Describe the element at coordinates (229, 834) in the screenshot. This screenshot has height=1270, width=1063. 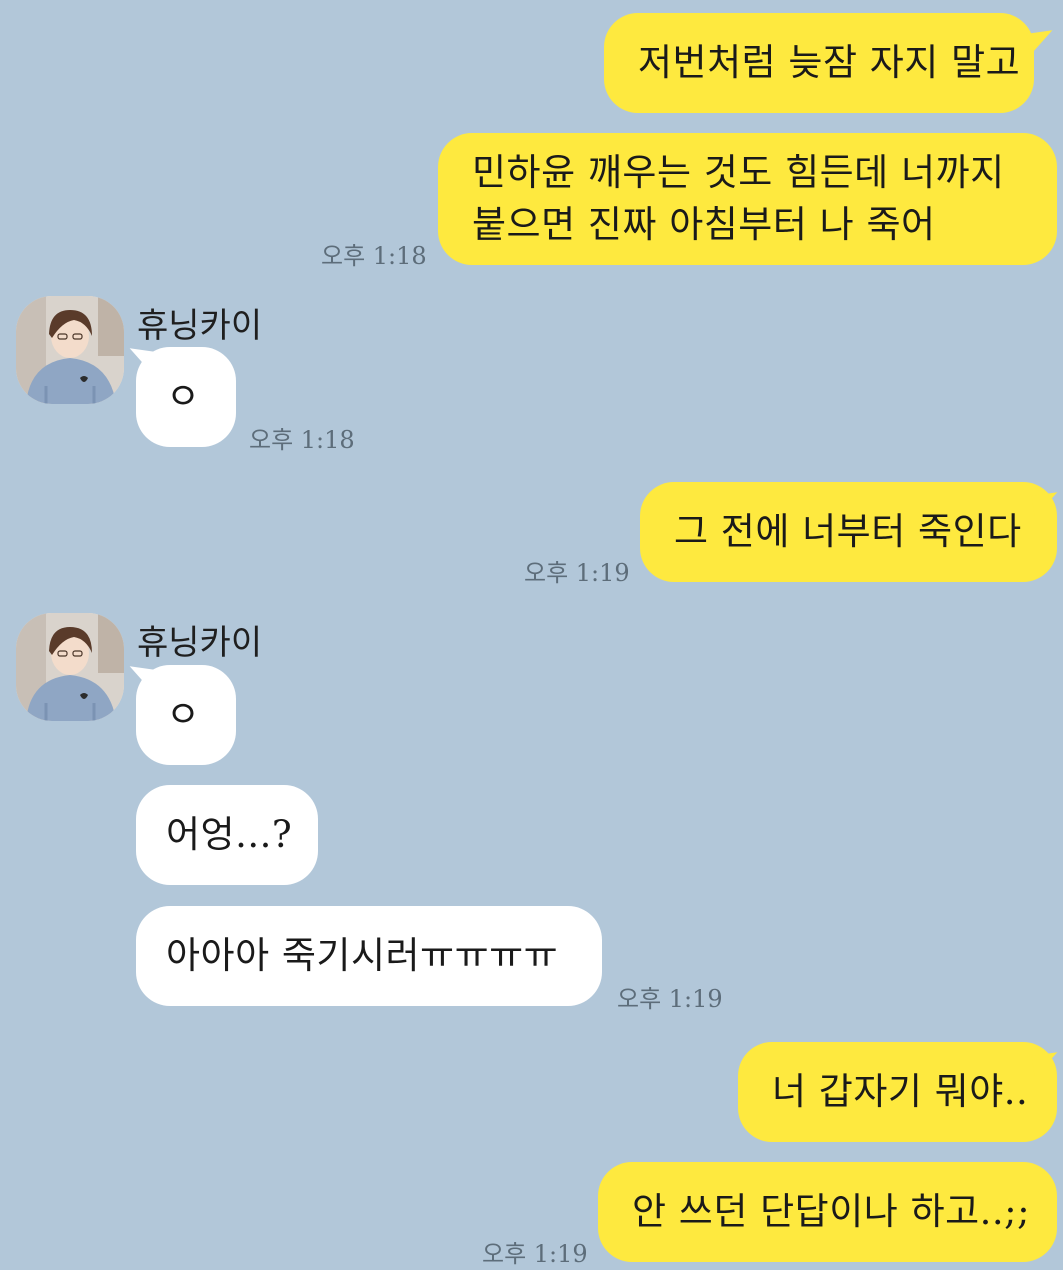
I see `message-text: 어엉...?` at that location.